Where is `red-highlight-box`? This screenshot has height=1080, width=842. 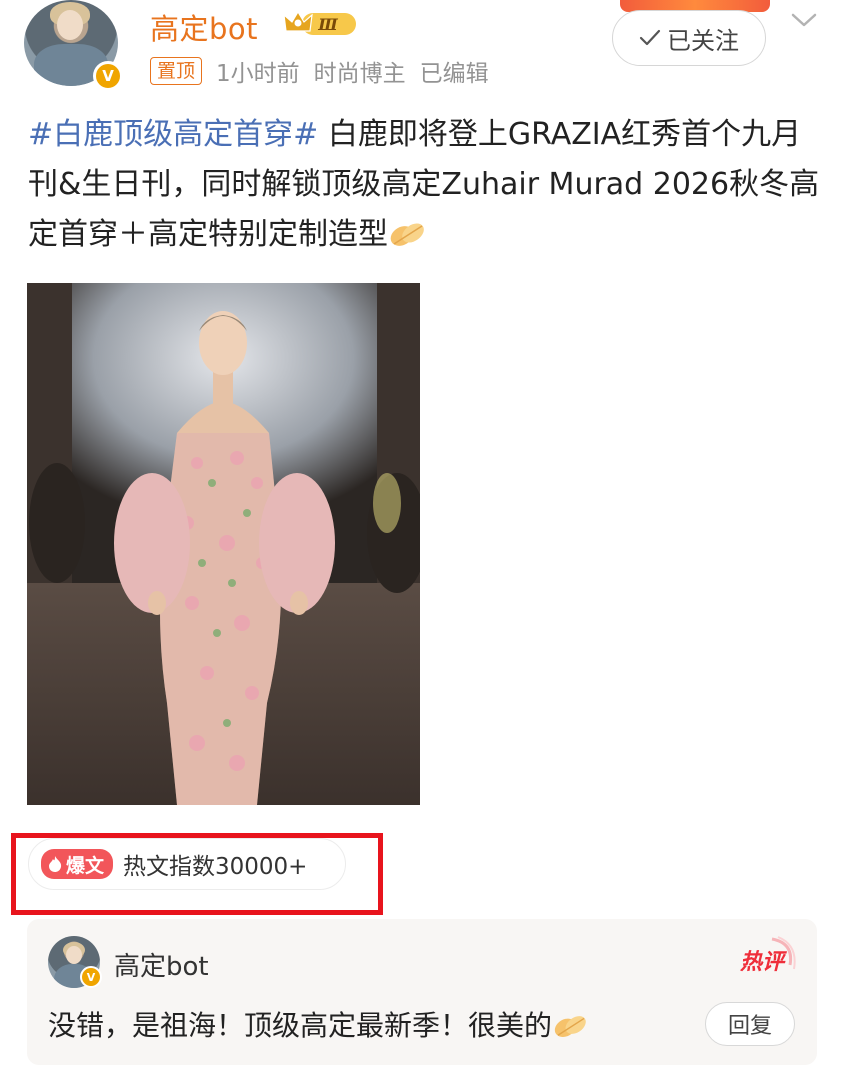 red-highlight-box is located at coordinates (197, 874).